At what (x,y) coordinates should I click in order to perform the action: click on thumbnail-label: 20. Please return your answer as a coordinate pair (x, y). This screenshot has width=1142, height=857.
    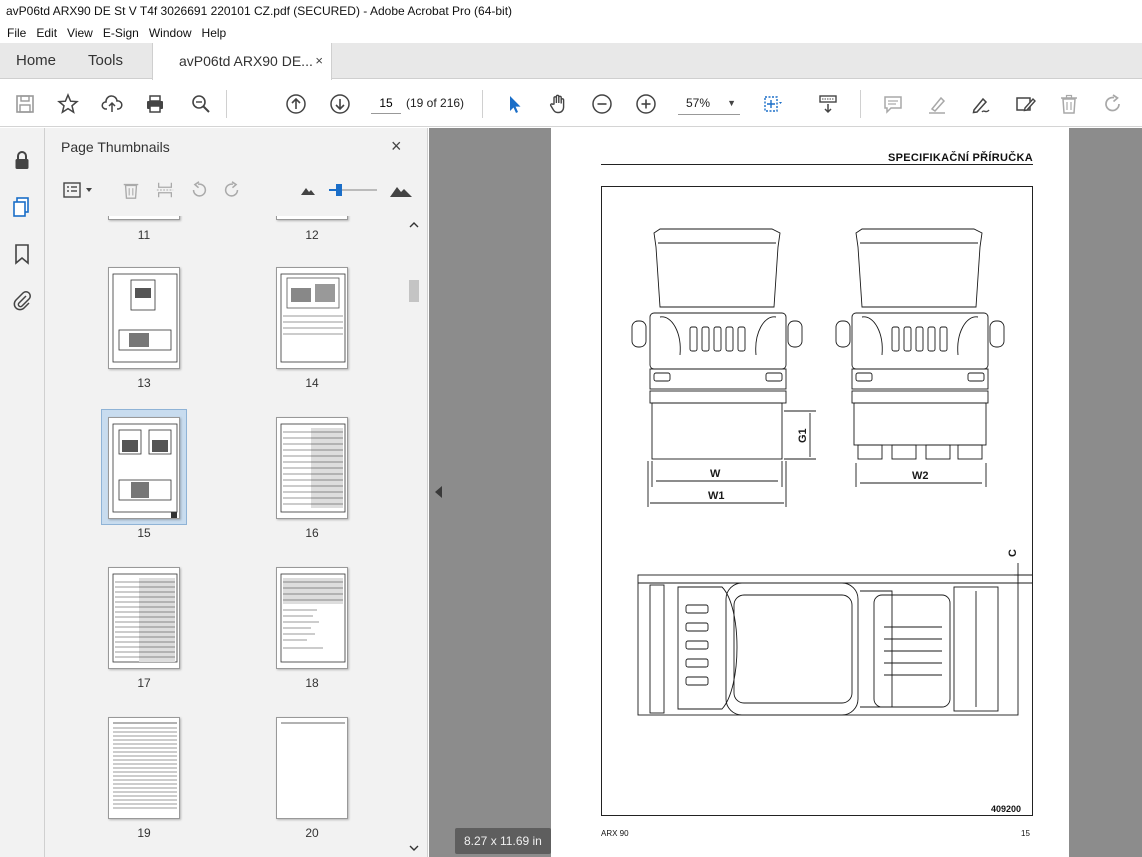
    Looking at the image, I should click on (312, 833).